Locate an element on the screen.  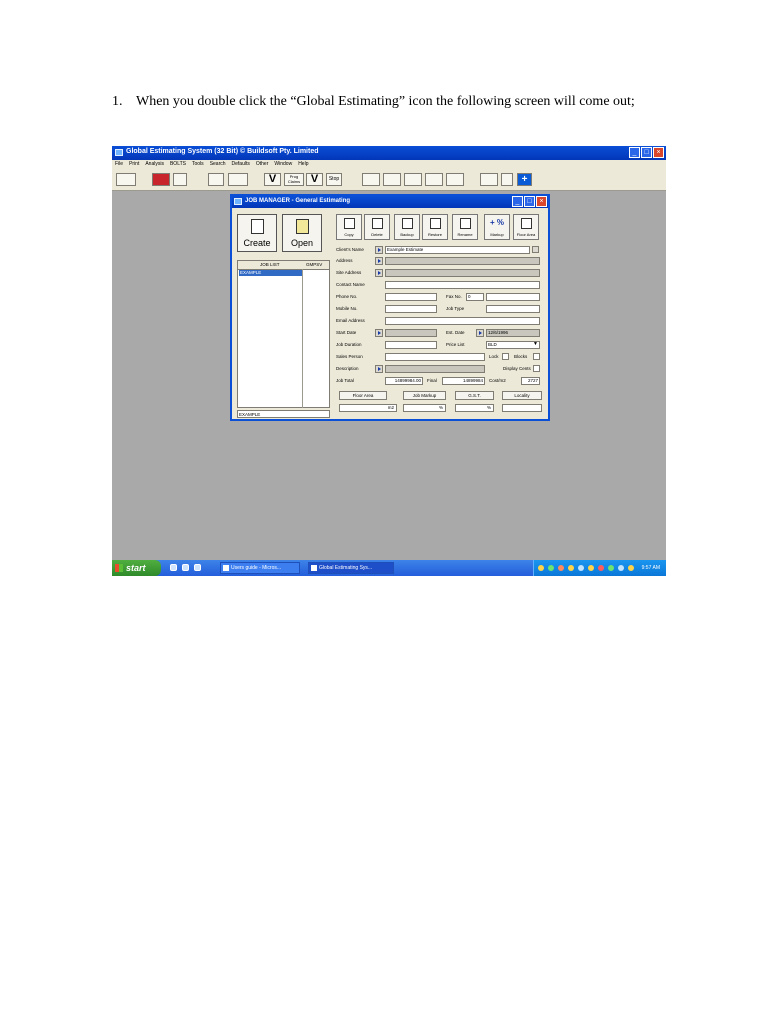
menu-window: Window is located at coordinates (283, 164).